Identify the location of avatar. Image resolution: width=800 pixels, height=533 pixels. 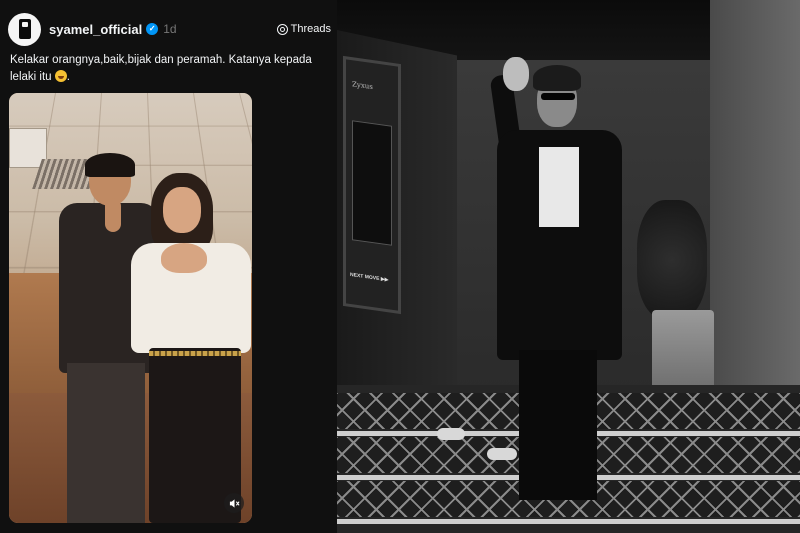
(24, 29).